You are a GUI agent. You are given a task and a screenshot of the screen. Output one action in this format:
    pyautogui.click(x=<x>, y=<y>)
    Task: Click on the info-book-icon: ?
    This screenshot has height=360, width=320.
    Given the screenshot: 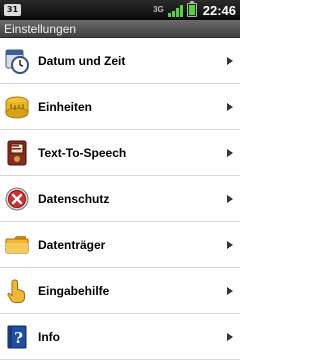 What is the action you would take?
    pyautogui.click(x=17, y=337)
    